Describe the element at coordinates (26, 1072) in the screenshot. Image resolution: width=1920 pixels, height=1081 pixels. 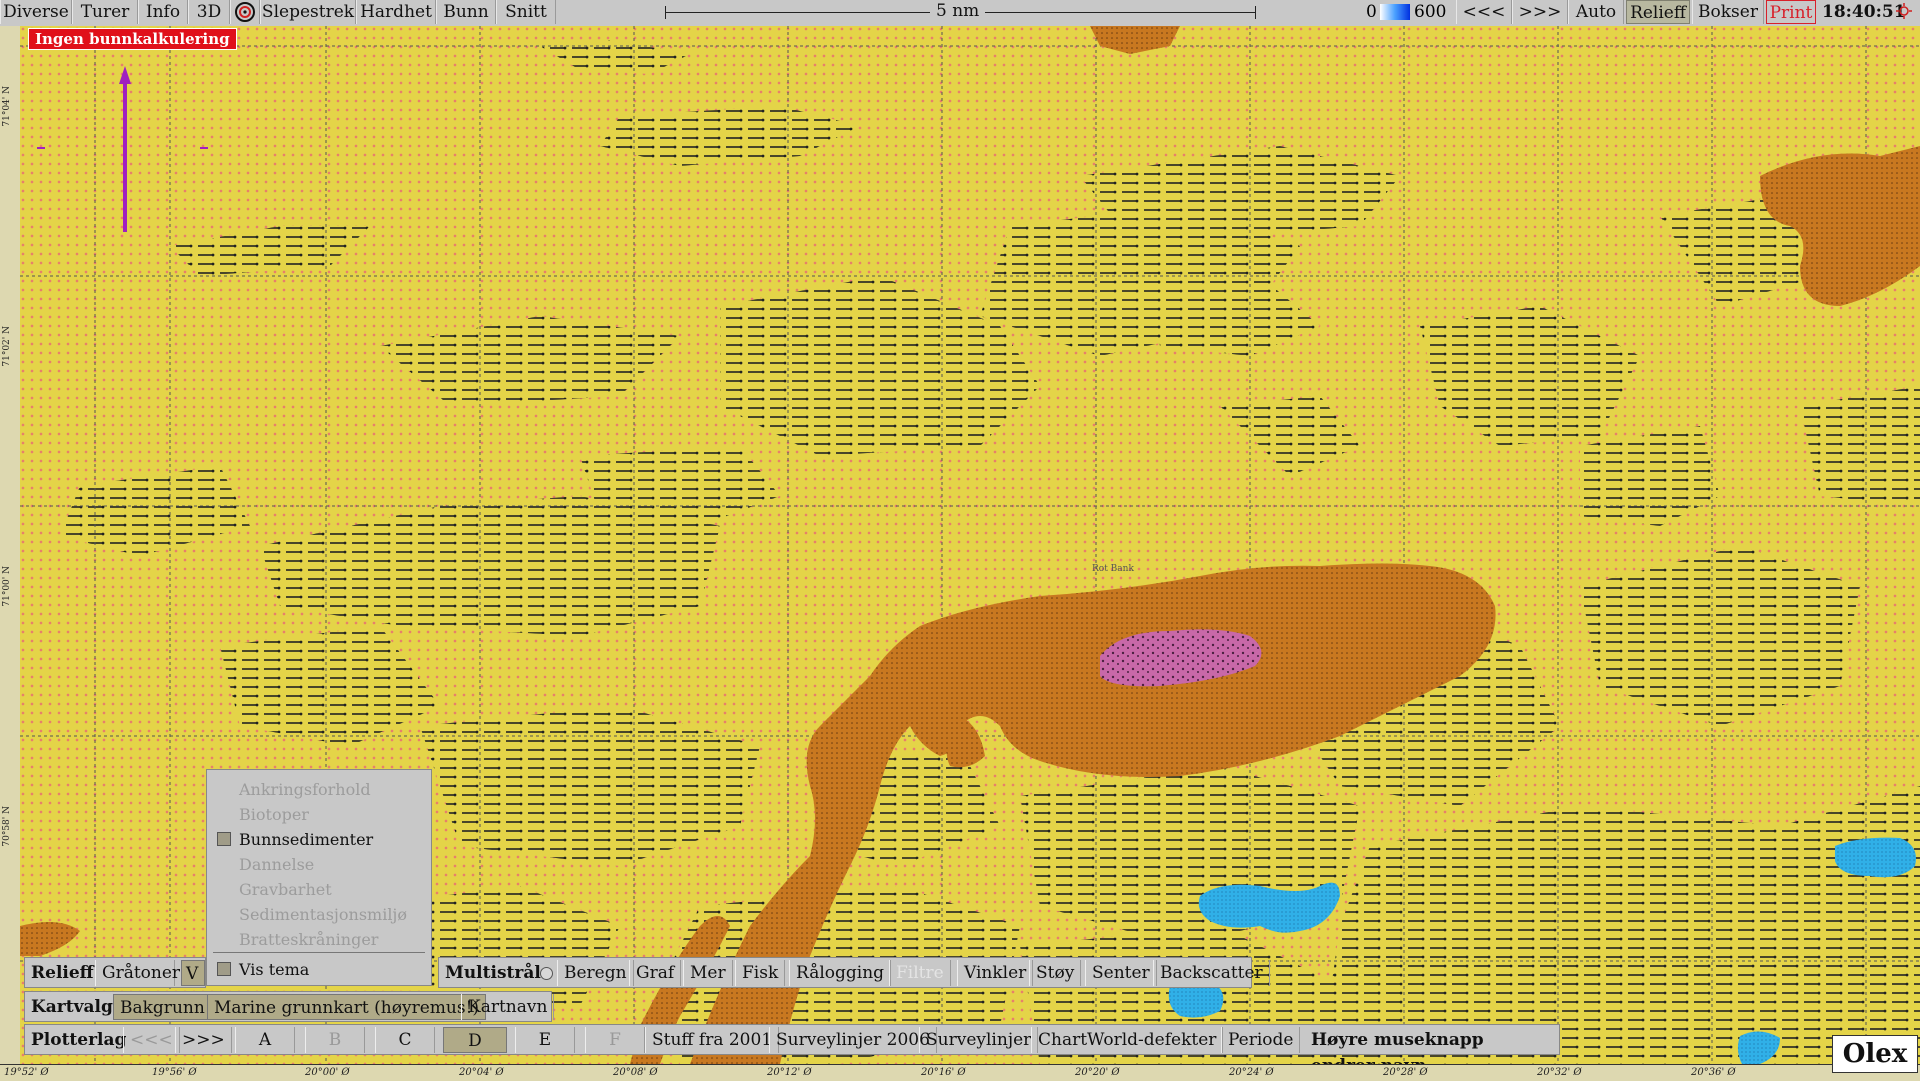
I see `lon-label: 19°52' Ø` at that location.